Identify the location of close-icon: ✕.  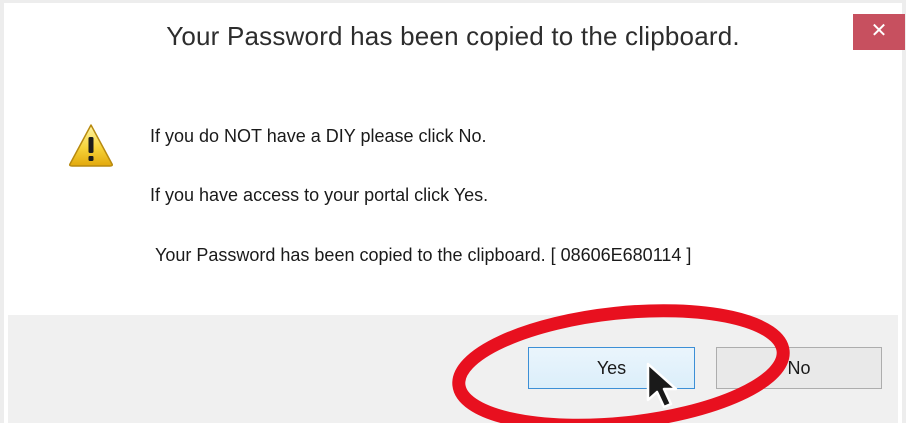
(879, 31).